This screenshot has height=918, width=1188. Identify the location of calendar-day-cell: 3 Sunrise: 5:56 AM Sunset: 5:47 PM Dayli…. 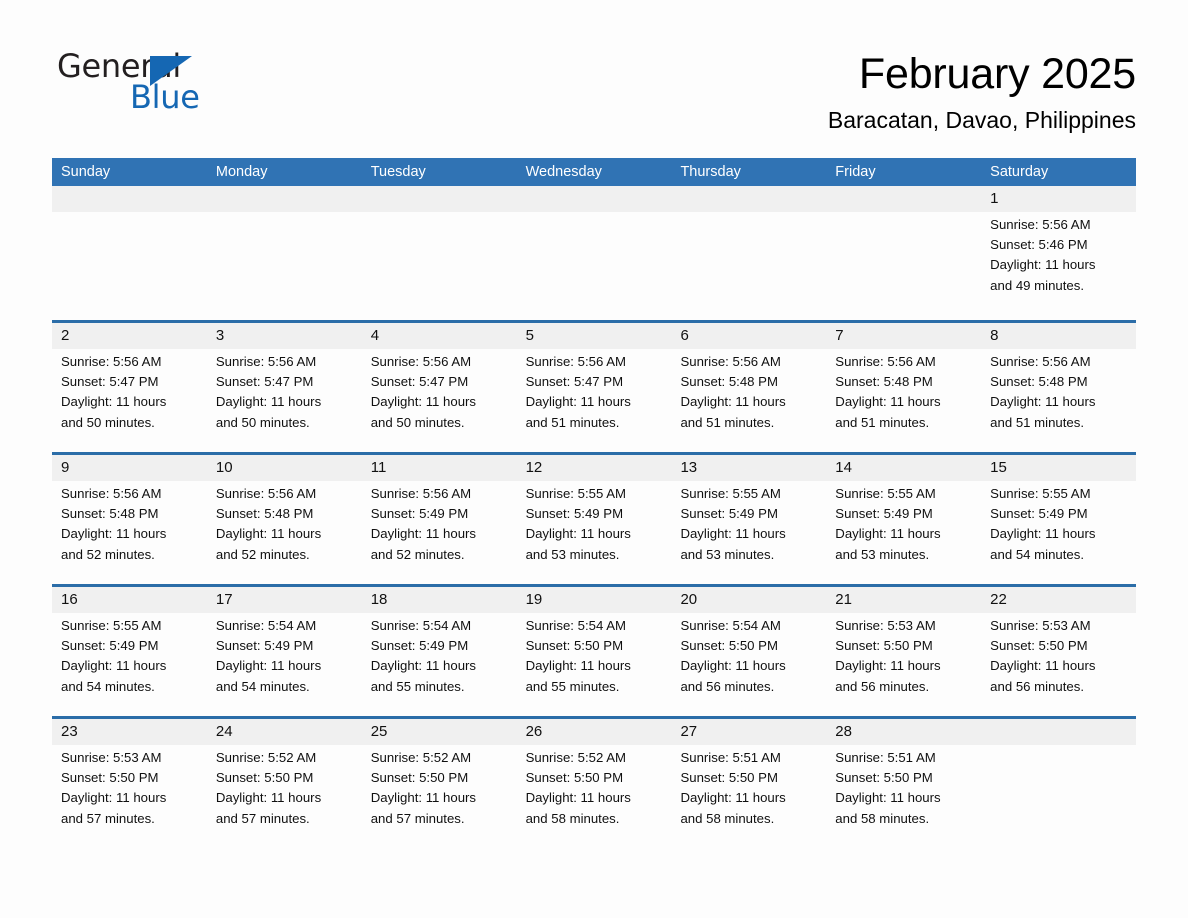
(284, 387).